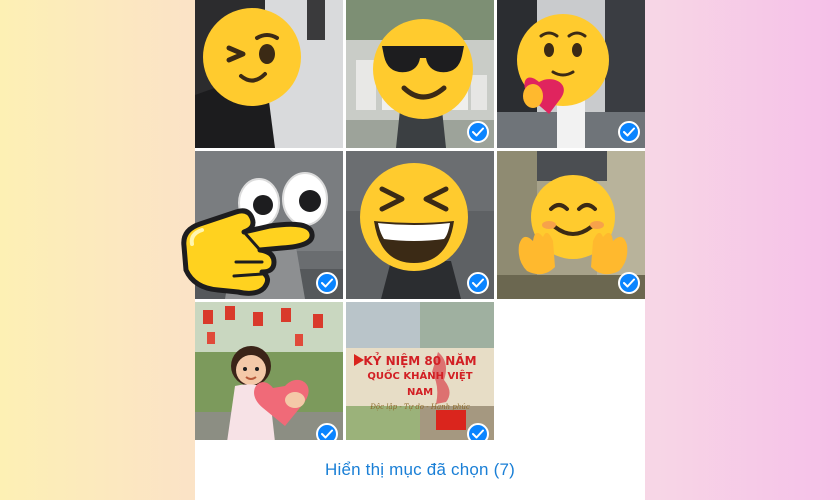 The image size is (840, 500). I want to click on cartoon-girl-with-heart-icon, so click(268, 394).